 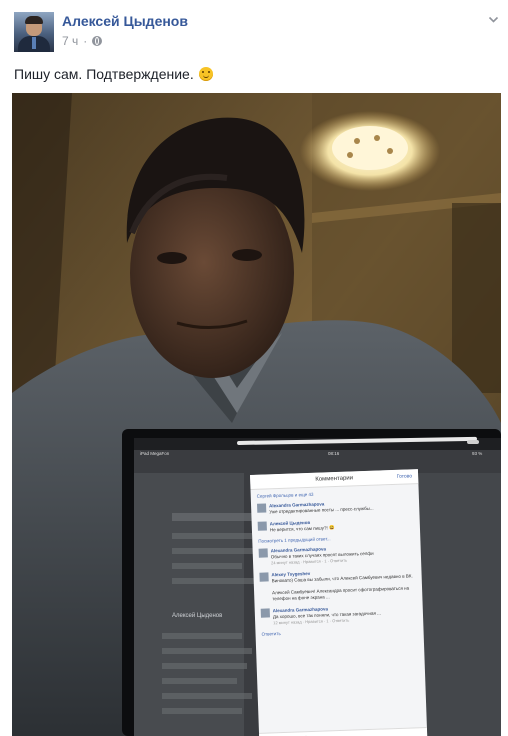 I want to click on post-text: Пишу сам. Подтверждение., so click(x=113, y=74).